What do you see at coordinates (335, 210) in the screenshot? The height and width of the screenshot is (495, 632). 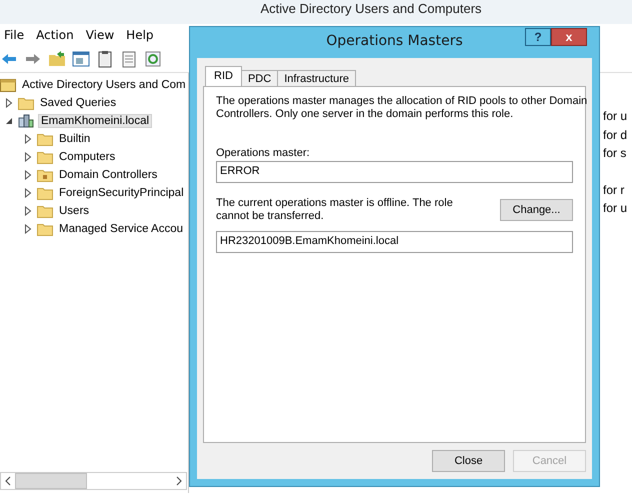 I see `status-text: The current operations master is offline. The role cannot be transferred.` at bounding box center [335, 210].